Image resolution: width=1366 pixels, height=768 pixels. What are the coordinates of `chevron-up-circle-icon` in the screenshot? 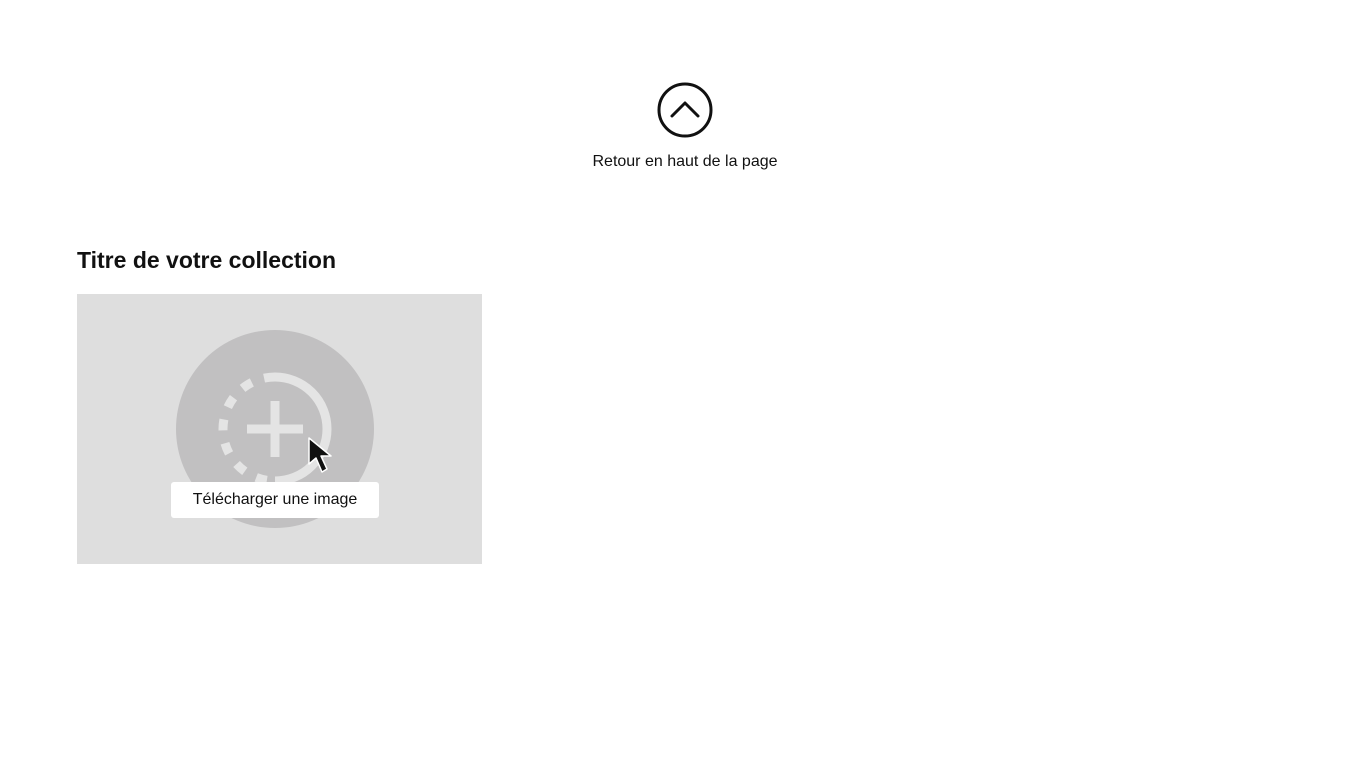 It's located at (685, 110).